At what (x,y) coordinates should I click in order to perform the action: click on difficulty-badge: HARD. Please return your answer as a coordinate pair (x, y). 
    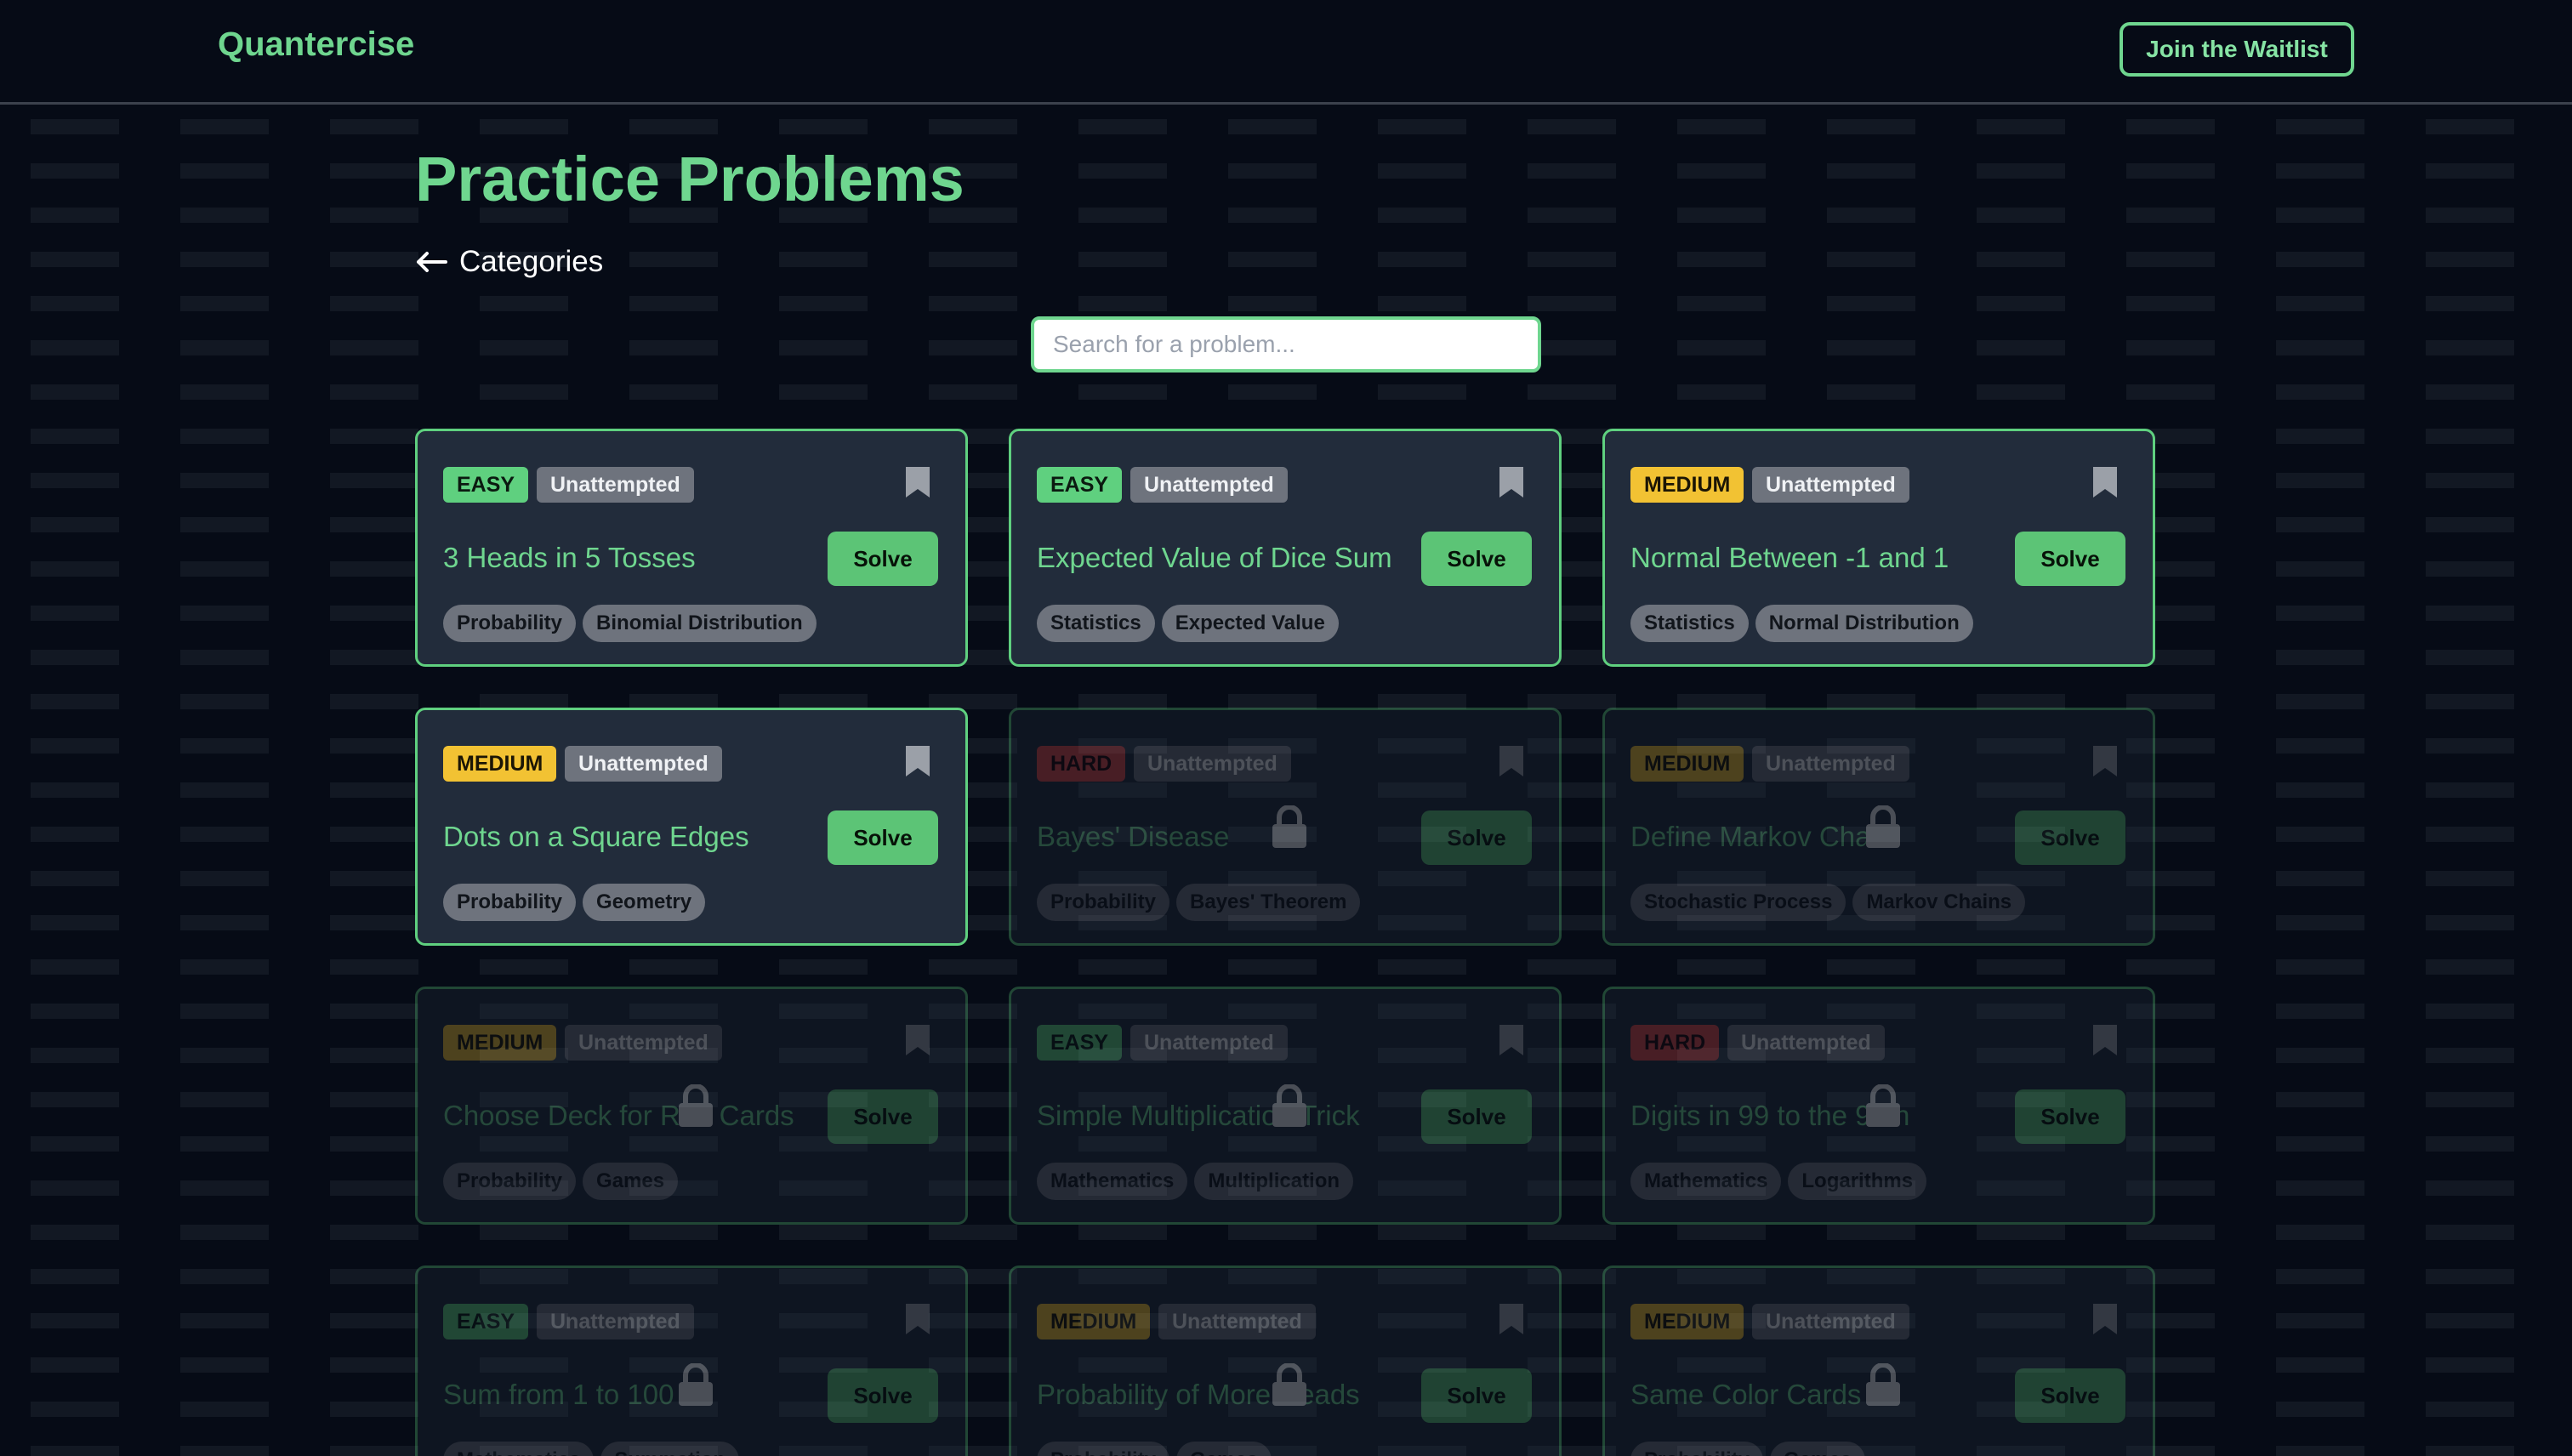
    Looking at the image, I should click on (1081, 764).